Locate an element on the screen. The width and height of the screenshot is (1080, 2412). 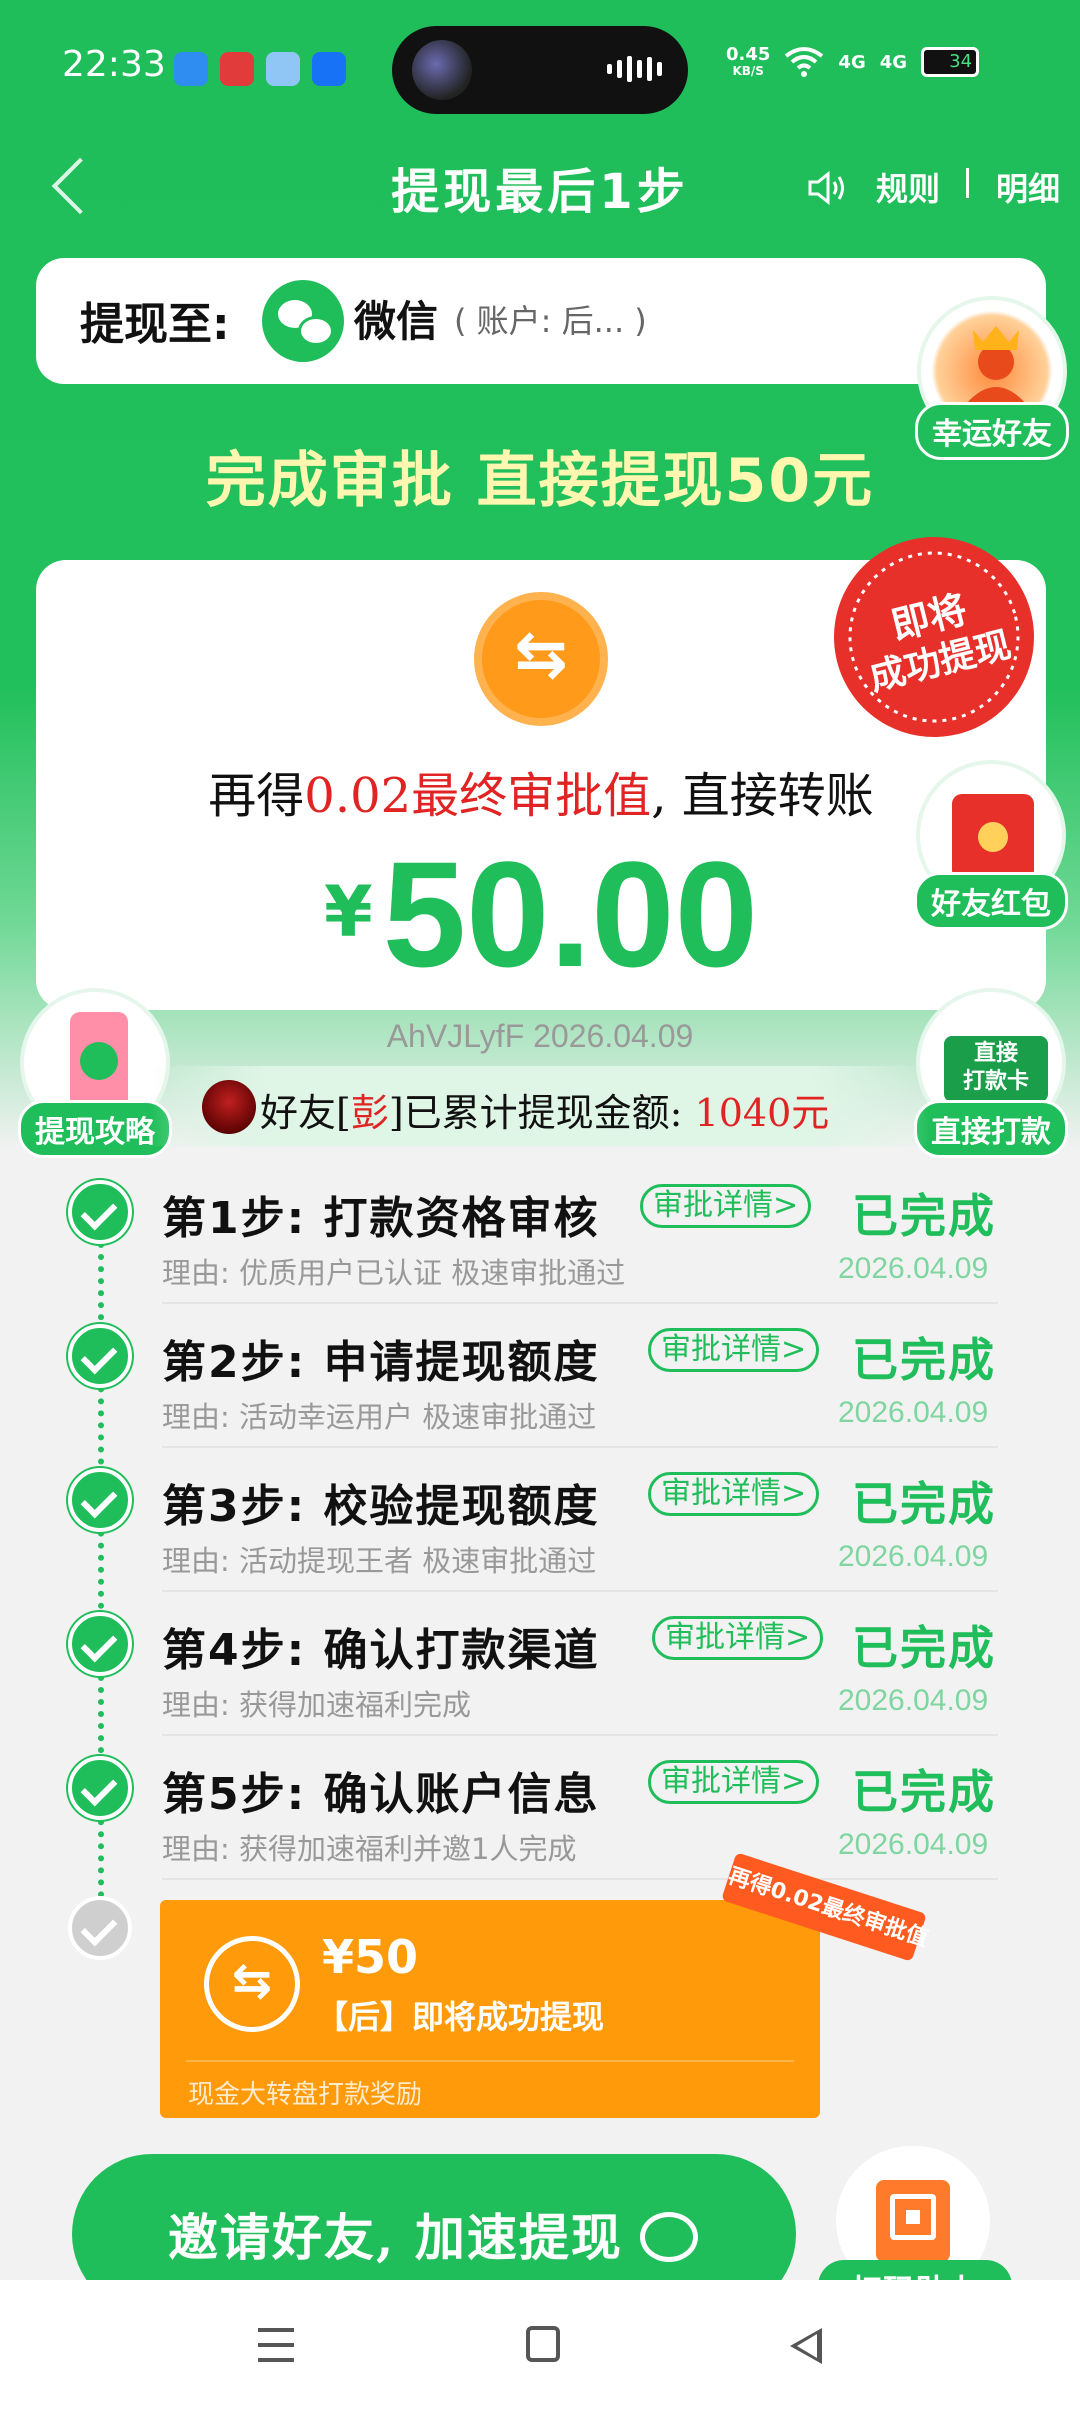
main-subtitle-prefix: 再得 is located at coordinates (256, 796).